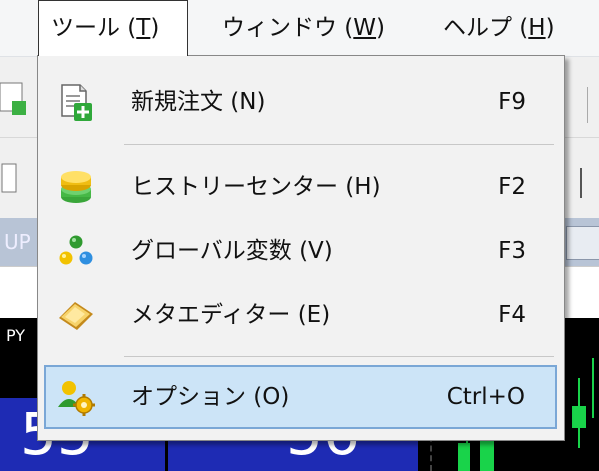 The width and height of the screenshot is (599, 471). I want to click on menu-bar: ツール (T) ウィンドウ (W) ヘルプ (H), so click(299, 28).